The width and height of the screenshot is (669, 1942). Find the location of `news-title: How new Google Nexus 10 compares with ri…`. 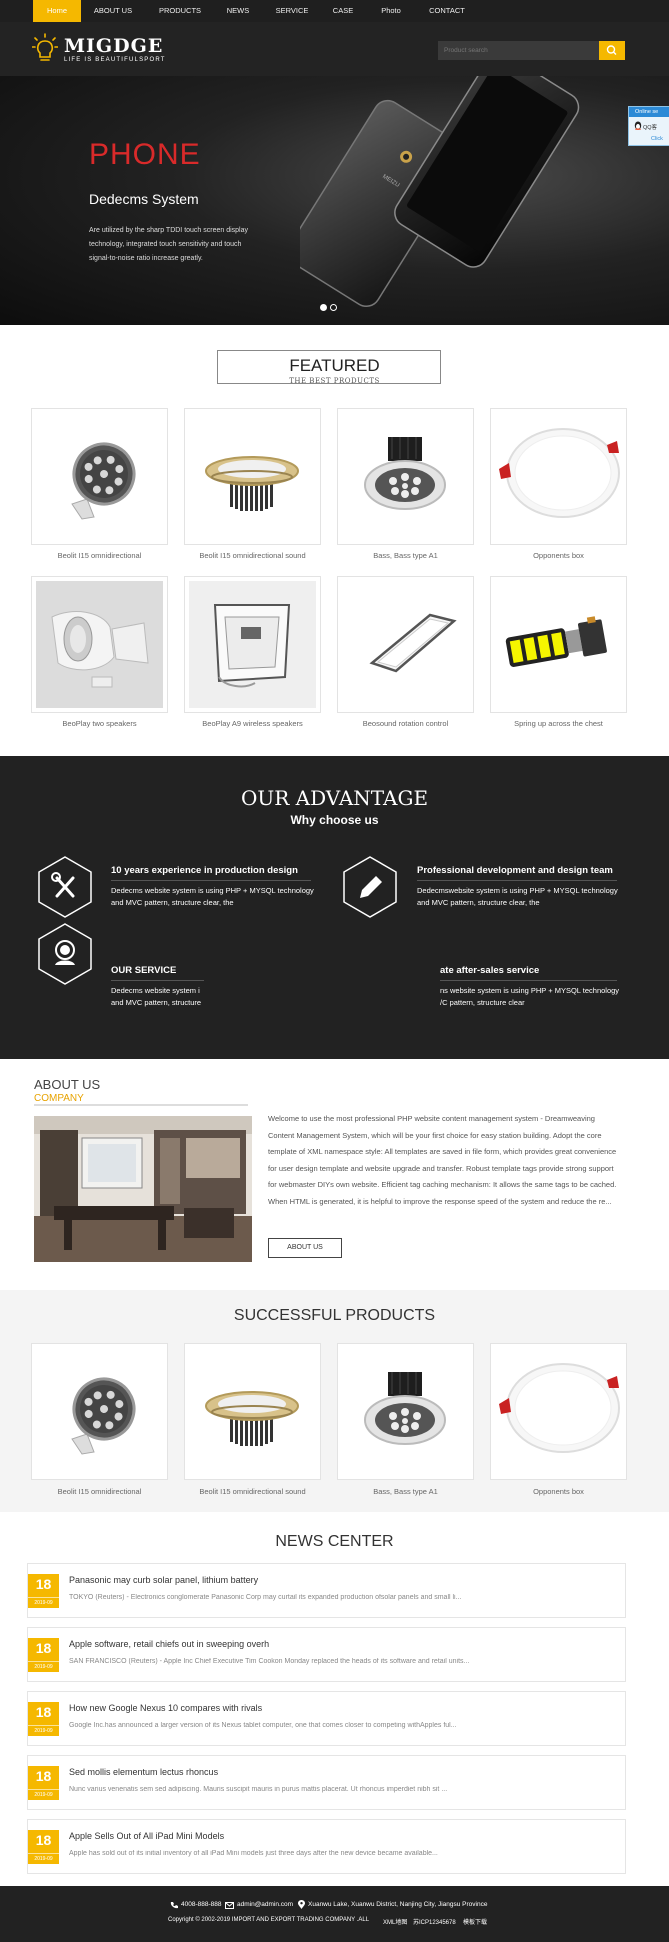

news-title: How new Google Nexus 10 compares with ri… is located at coordinates (165, 1708).